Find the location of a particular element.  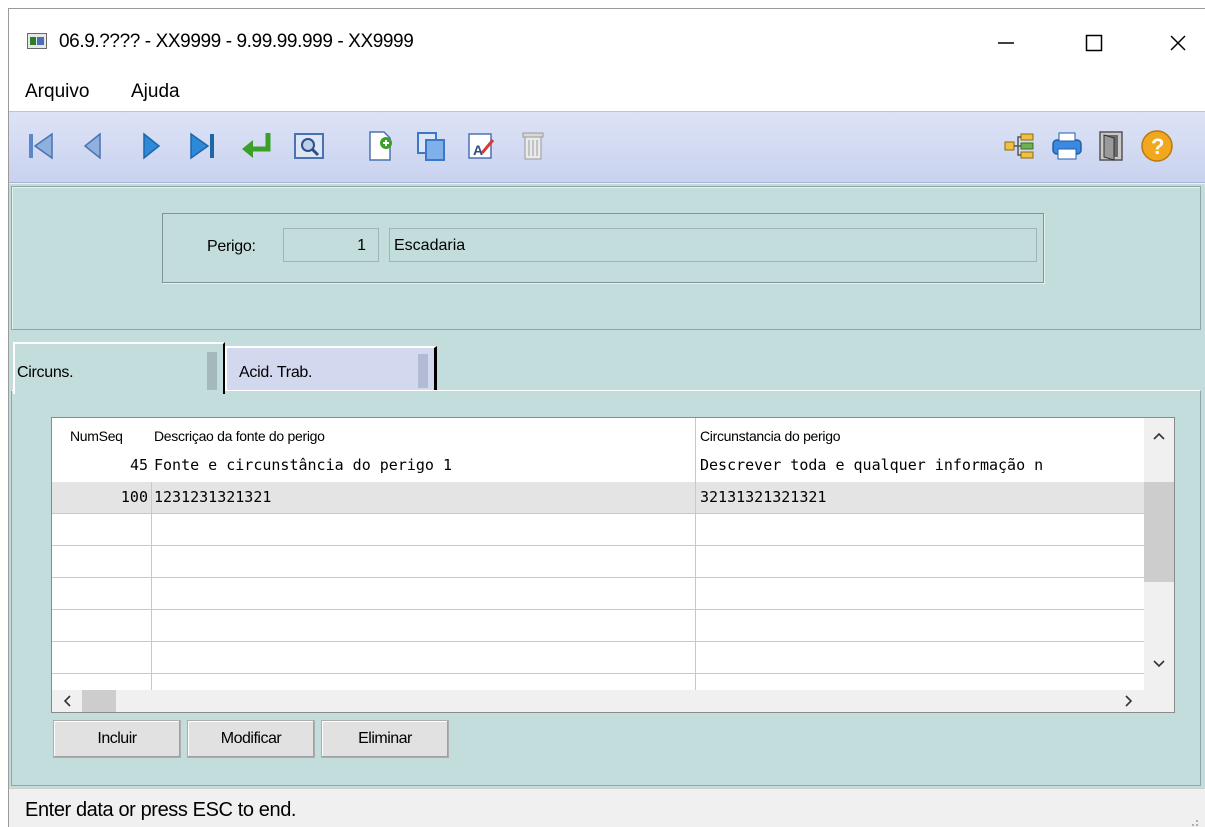

next-record-icon is located at coordinates (152, 146).